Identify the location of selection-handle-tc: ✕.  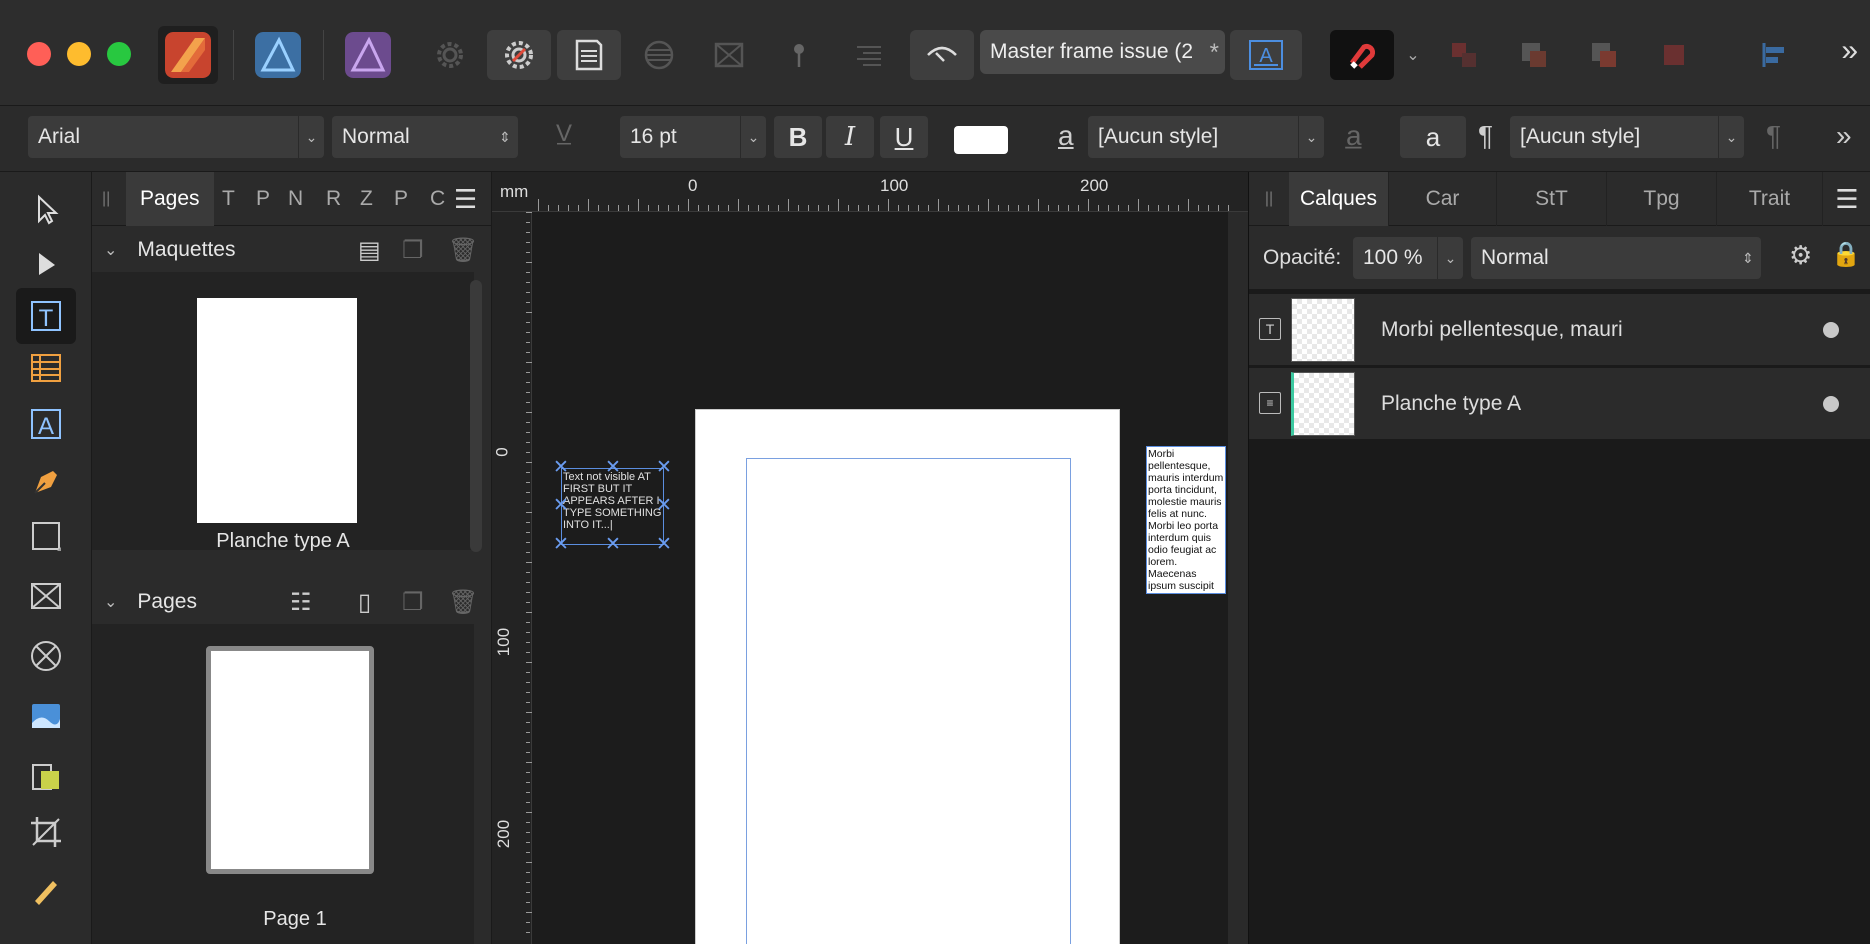
(613, 467).